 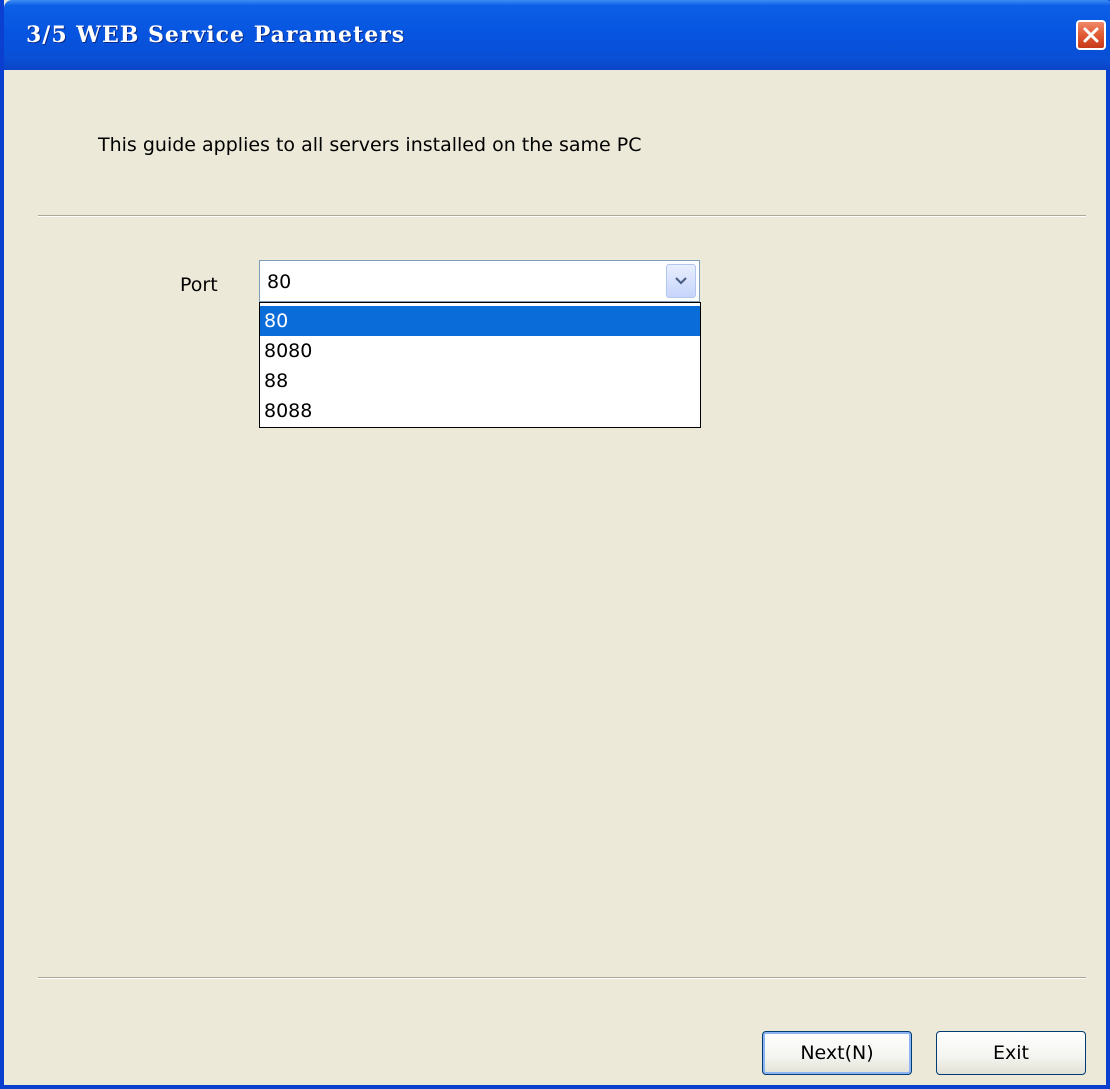 I want to click on port-option-8080: 8080, so click(x=480, y=351).